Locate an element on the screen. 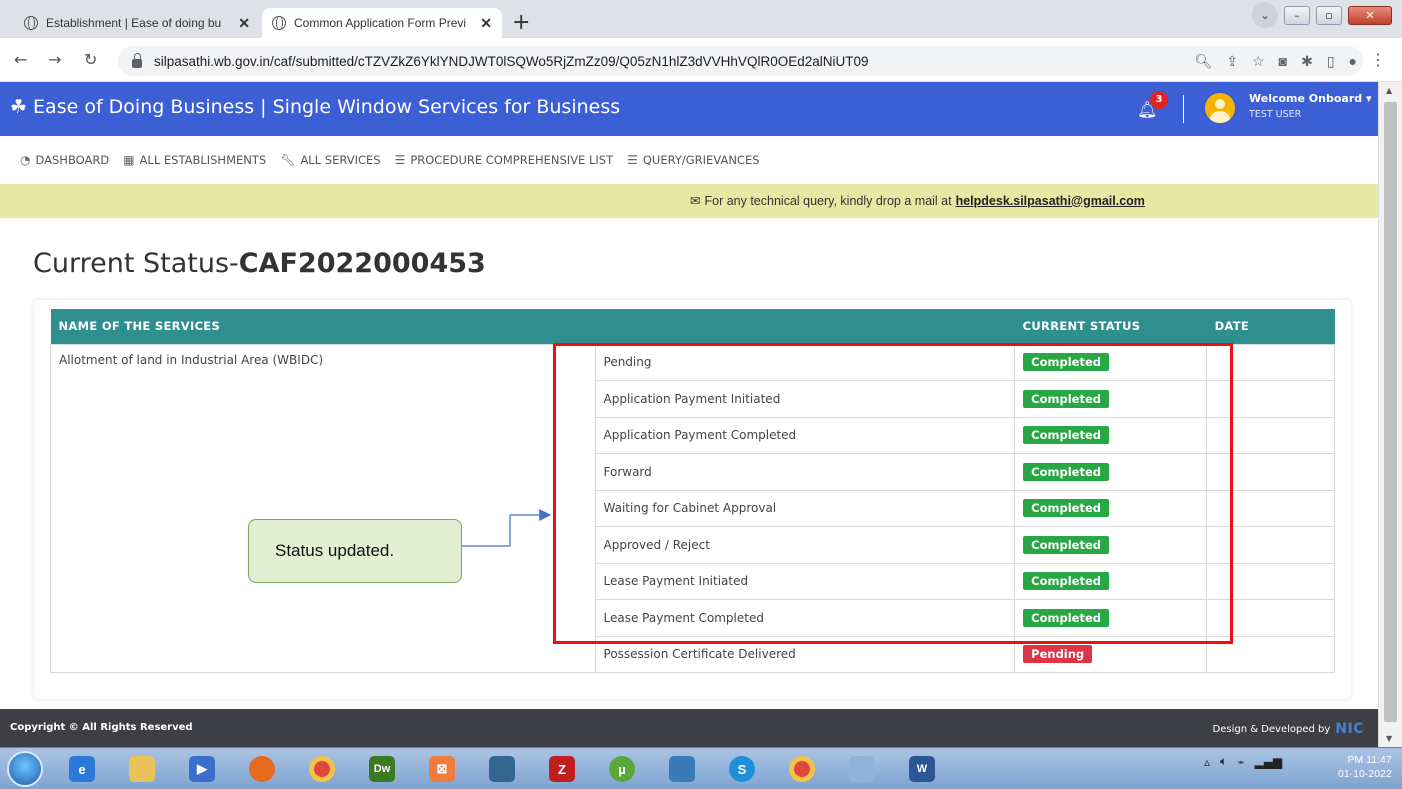  close-window-button: ✕ is located at coordinates (1370, 15).